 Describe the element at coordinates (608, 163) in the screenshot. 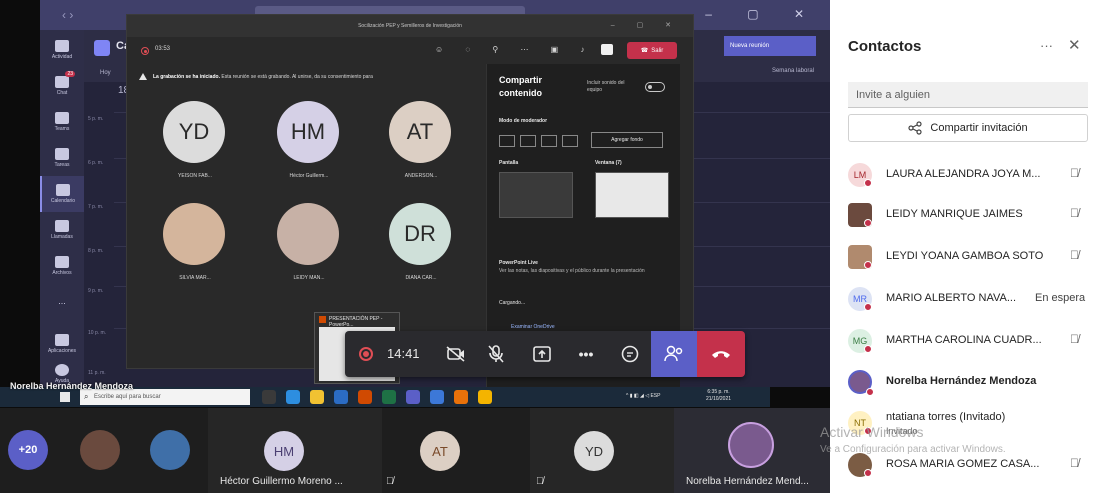

I see `window-label: Ventana (7)` at that location.